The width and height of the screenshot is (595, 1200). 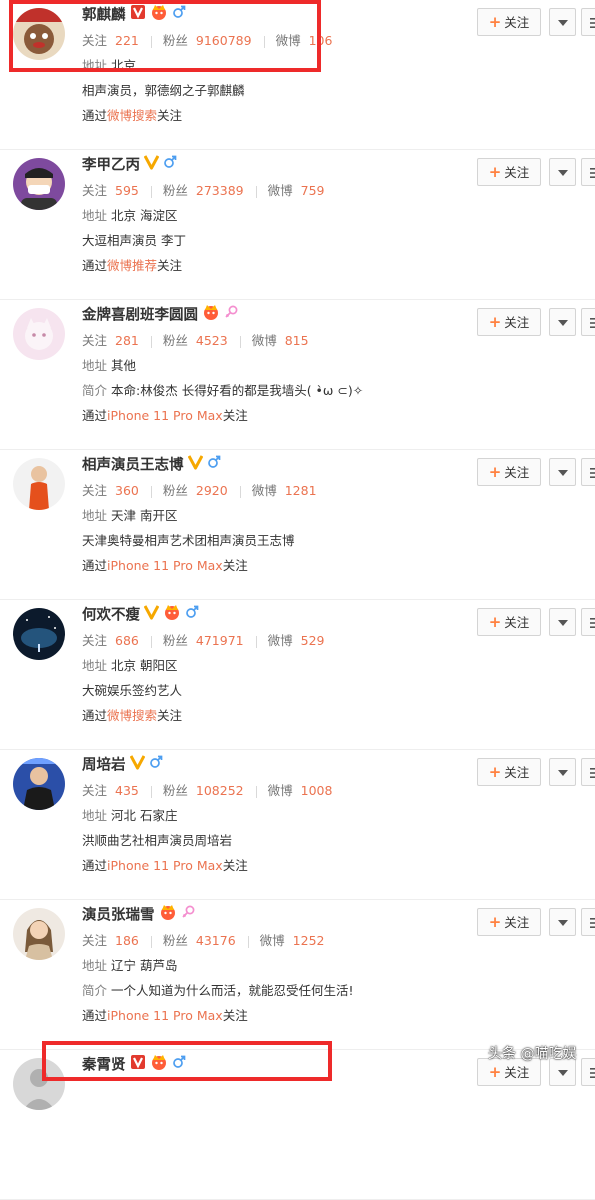 I want to click on address-row: 地址 天津 南开区, so click(x=278, y=515).